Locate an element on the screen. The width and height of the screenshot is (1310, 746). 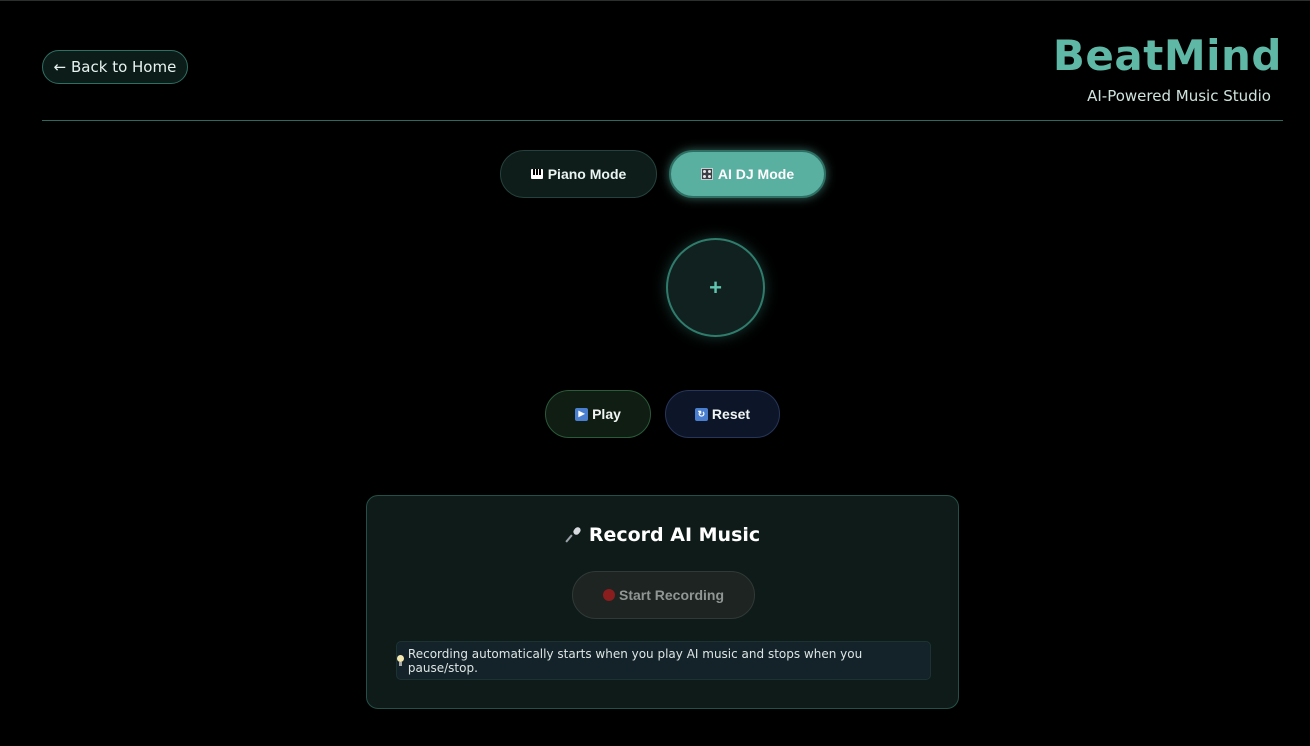
piano-mode-label: Piano Mode is located at coordinates (587, 174).